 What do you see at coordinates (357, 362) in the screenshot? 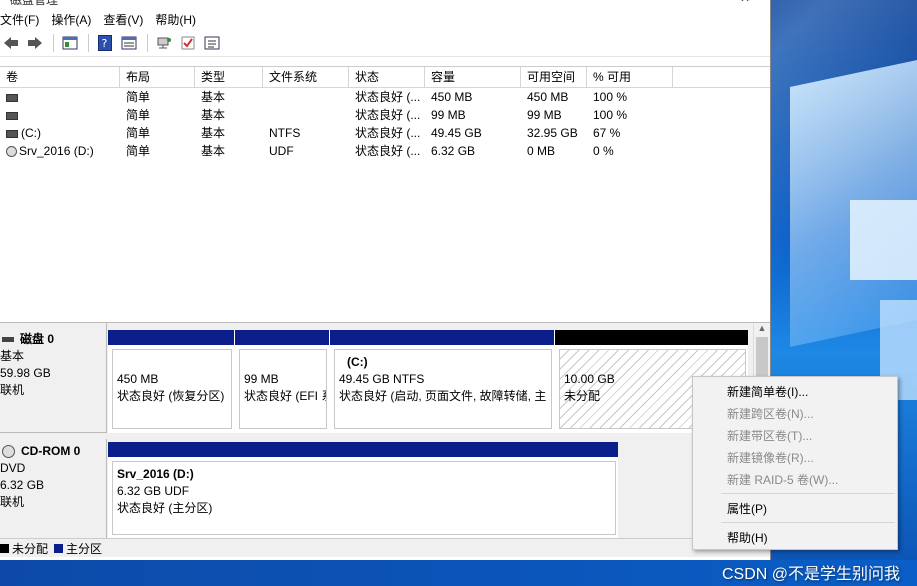
I see `partition-label: (C:)` at bounding box center [357, 362].